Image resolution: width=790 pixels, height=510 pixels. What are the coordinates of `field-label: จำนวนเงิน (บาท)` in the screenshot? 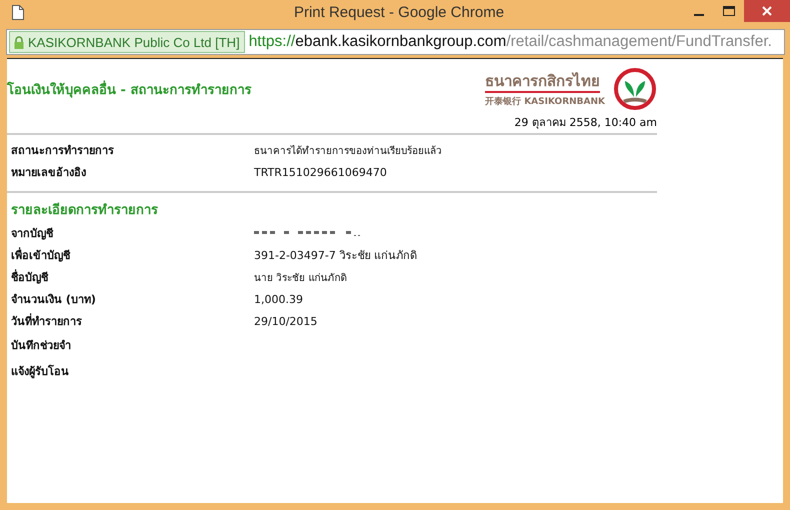 It's located at (54, 300).